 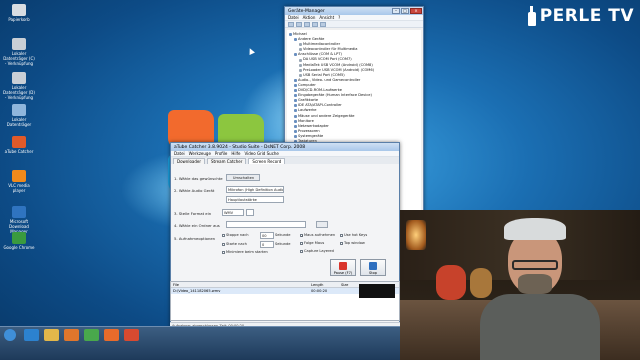 I want to click on record-mouse-label: Maus aufnehmen, so click(x=320, y=235).